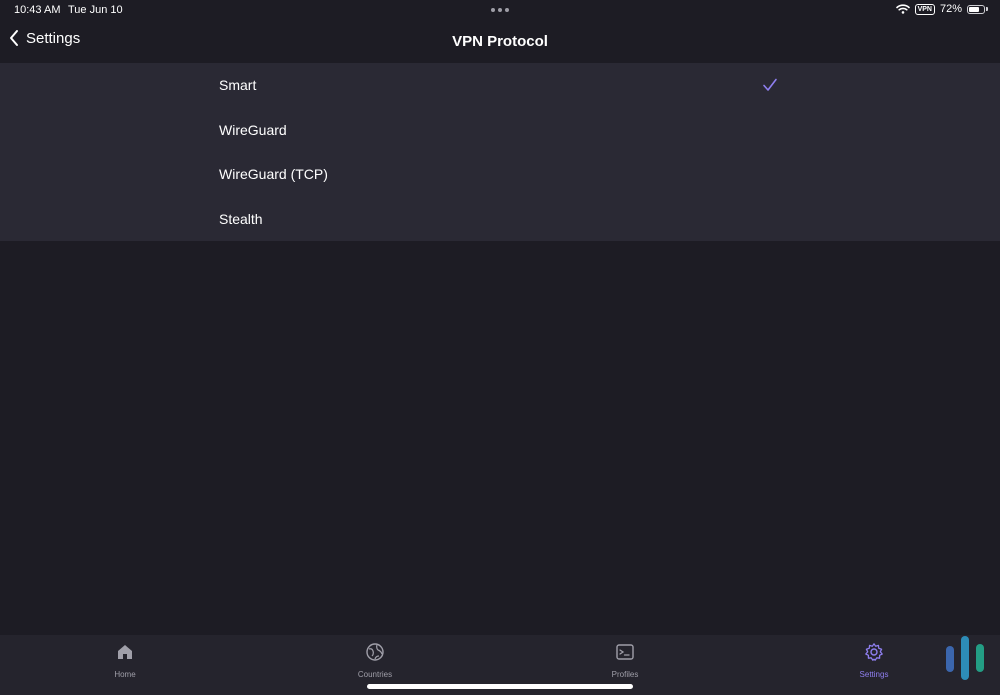 The height and width of the screenshot is (695, 1000). What do you see at coordinates (976, 9) in the screenshot?
I see `battery-icon` at bounding box center [976, 9].